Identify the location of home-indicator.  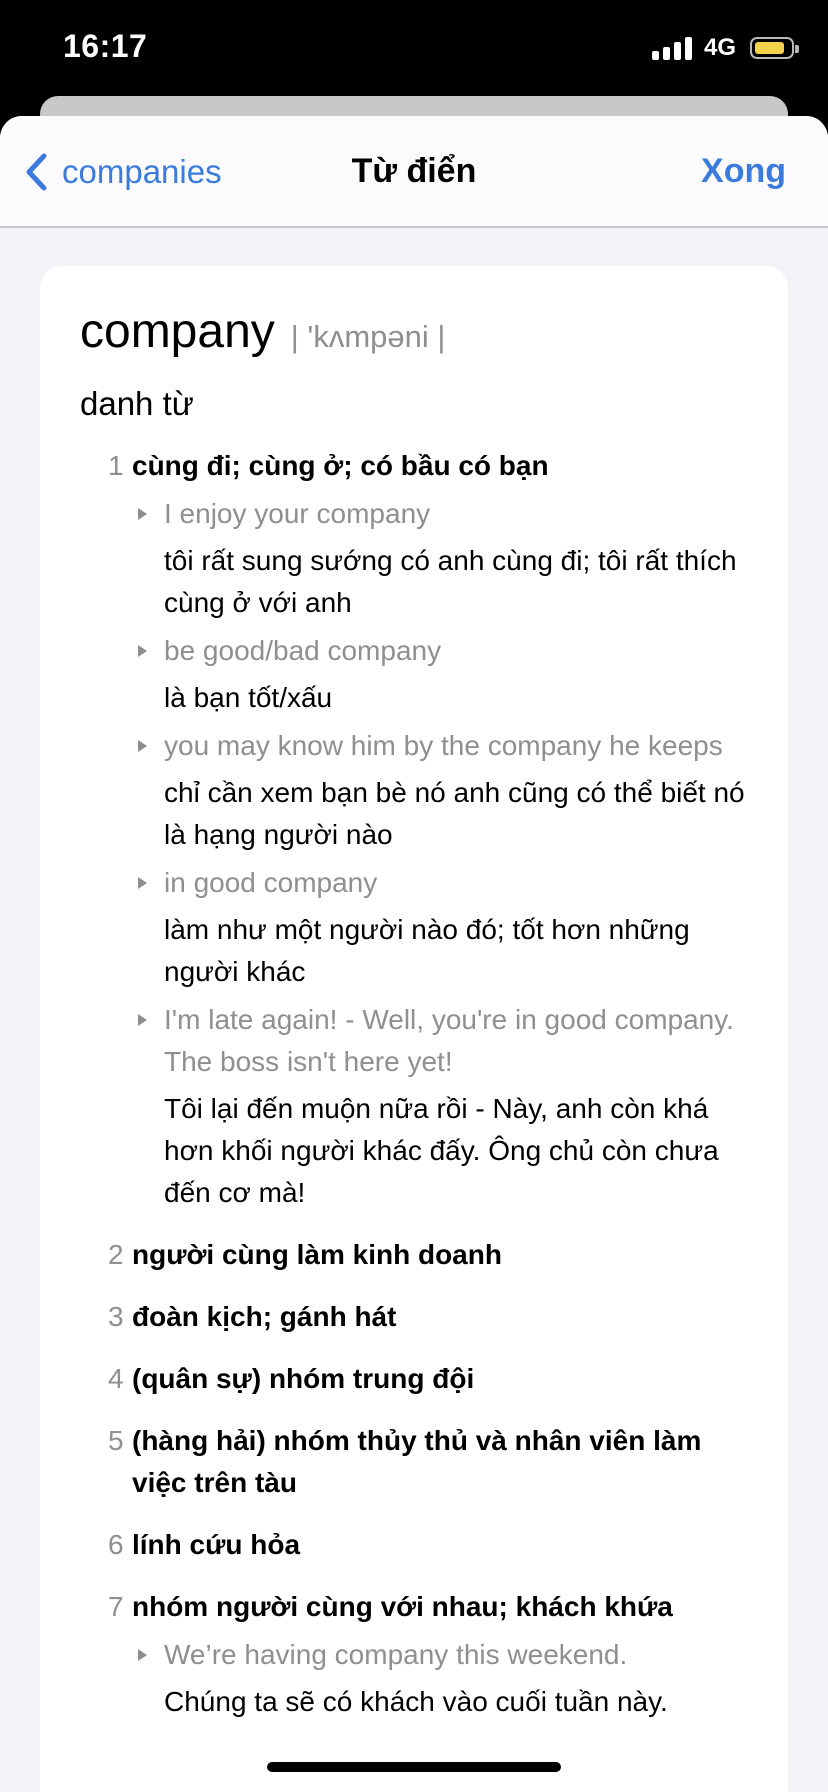
(414, 1767).